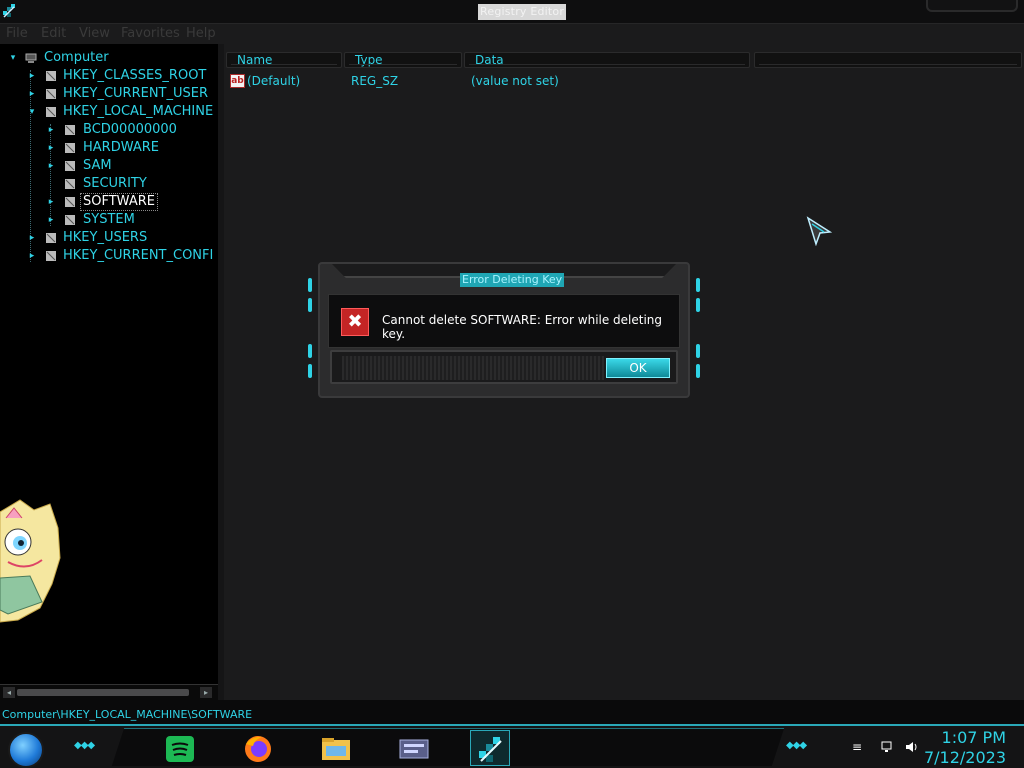  Describe the element at coordinates (515, 81) in the screenshot. I see `value-data: (value not set)` at that location.